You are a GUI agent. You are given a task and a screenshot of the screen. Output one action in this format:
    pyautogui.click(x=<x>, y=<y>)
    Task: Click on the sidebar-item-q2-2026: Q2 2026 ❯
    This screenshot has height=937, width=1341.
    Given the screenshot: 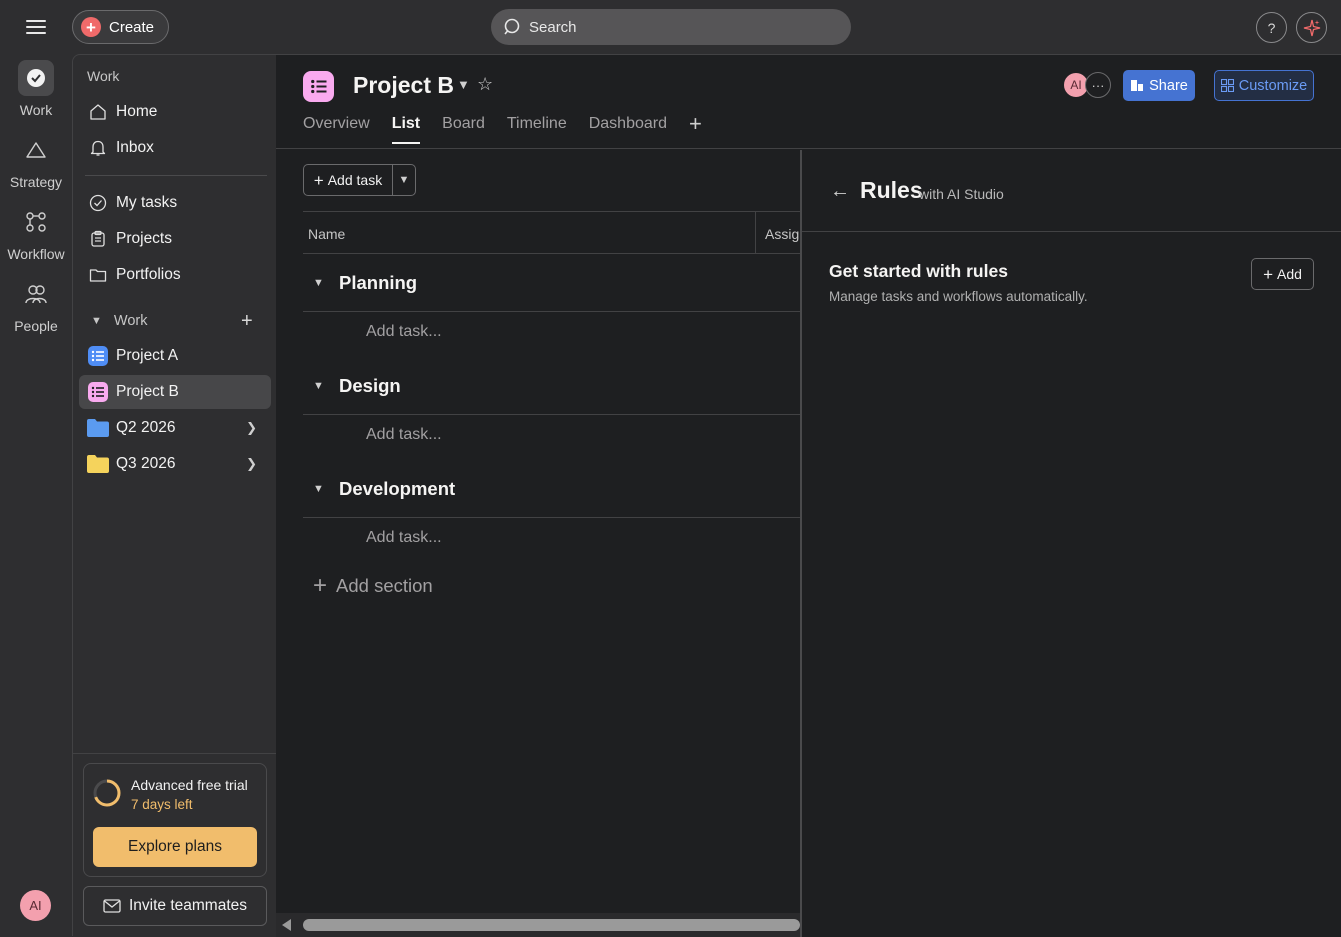 What is the action you would take?
    pyautogui.click(x=175, y=428)
    